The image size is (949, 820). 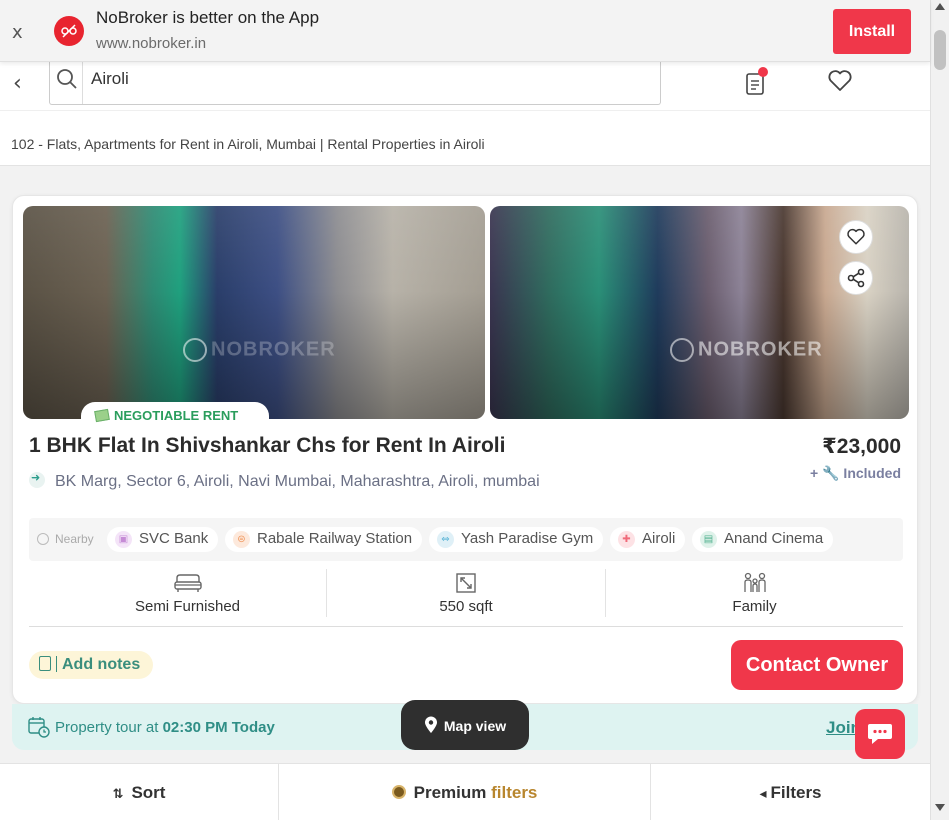 I want to click on filters-button: ◂ Filters, so click(x=790, y=792).